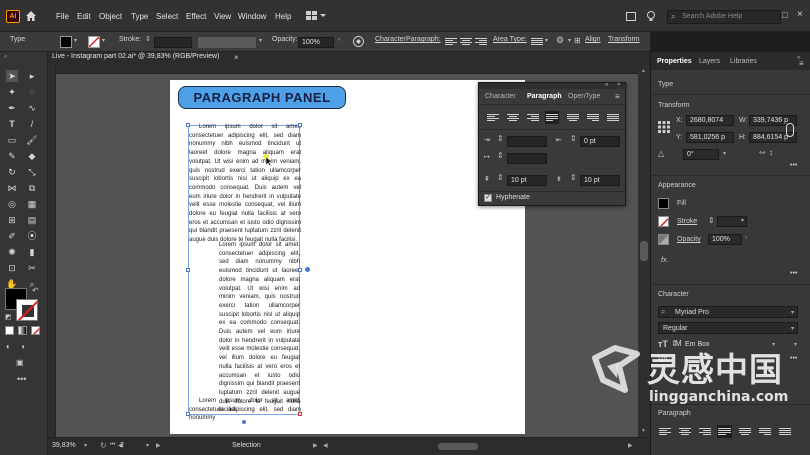 The width and height of the screenshot is (810, 455). Describe the element at coordinates (664, 260) in the screenshot. I see `fx-button: fx.` at that location.